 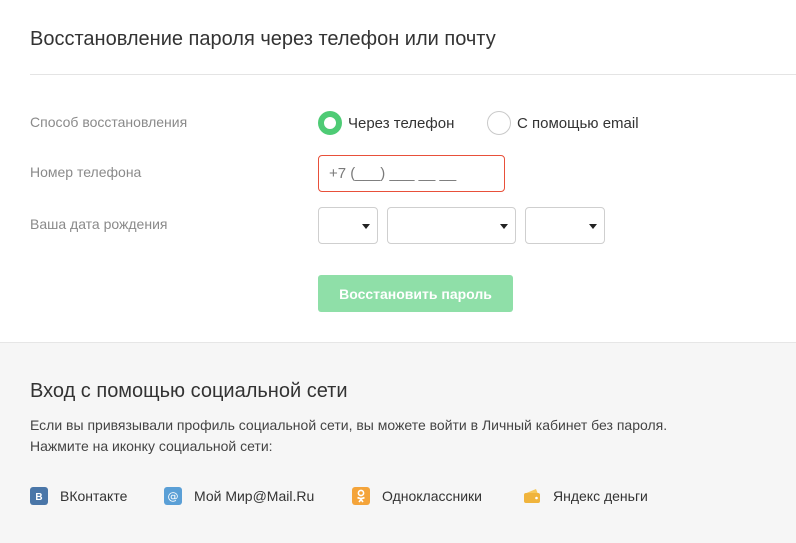 What do you see at coordinates (109, 122) in the screenshot?
I see `recovery-method-label: Способ восстановления` at bounding box center [109, 122].